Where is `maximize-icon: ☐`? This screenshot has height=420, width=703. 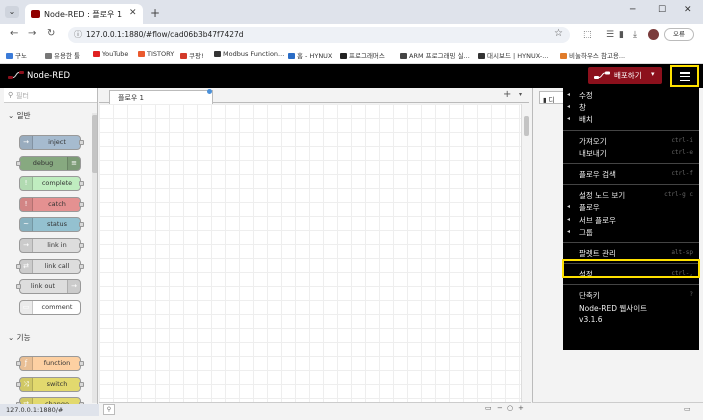
maximize-icon: ☐ is located at coordinates (662, 10).